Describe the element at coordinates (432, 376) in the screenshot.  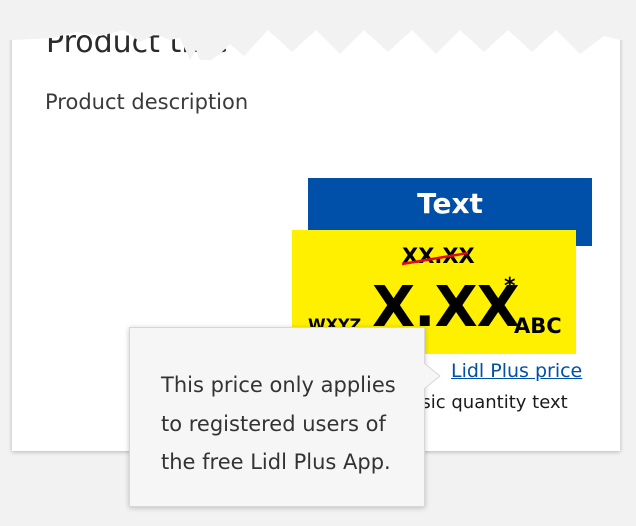
I see `tooltip-arrow` at that location.